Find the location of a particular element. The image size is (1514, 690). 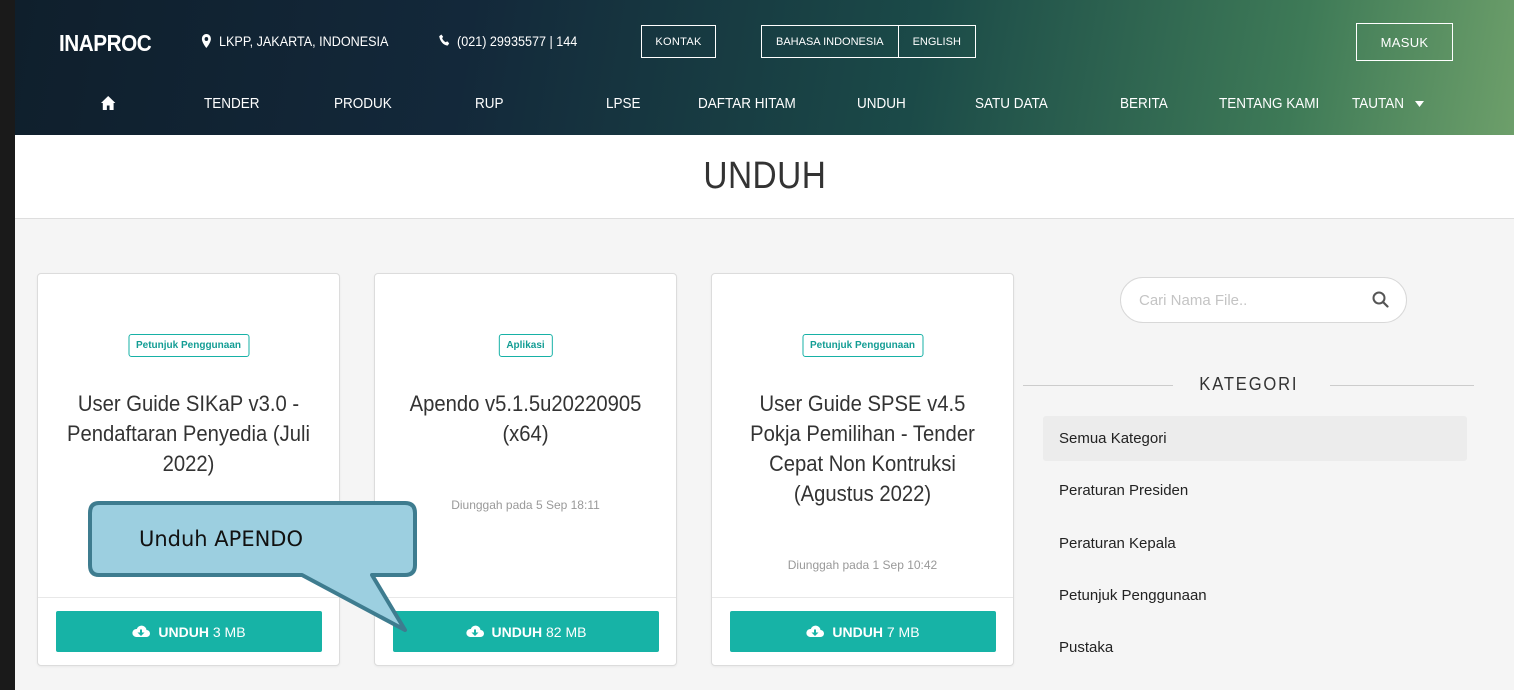

category-item-pustaka: Pustaka is located at coordinates (1255, 647).